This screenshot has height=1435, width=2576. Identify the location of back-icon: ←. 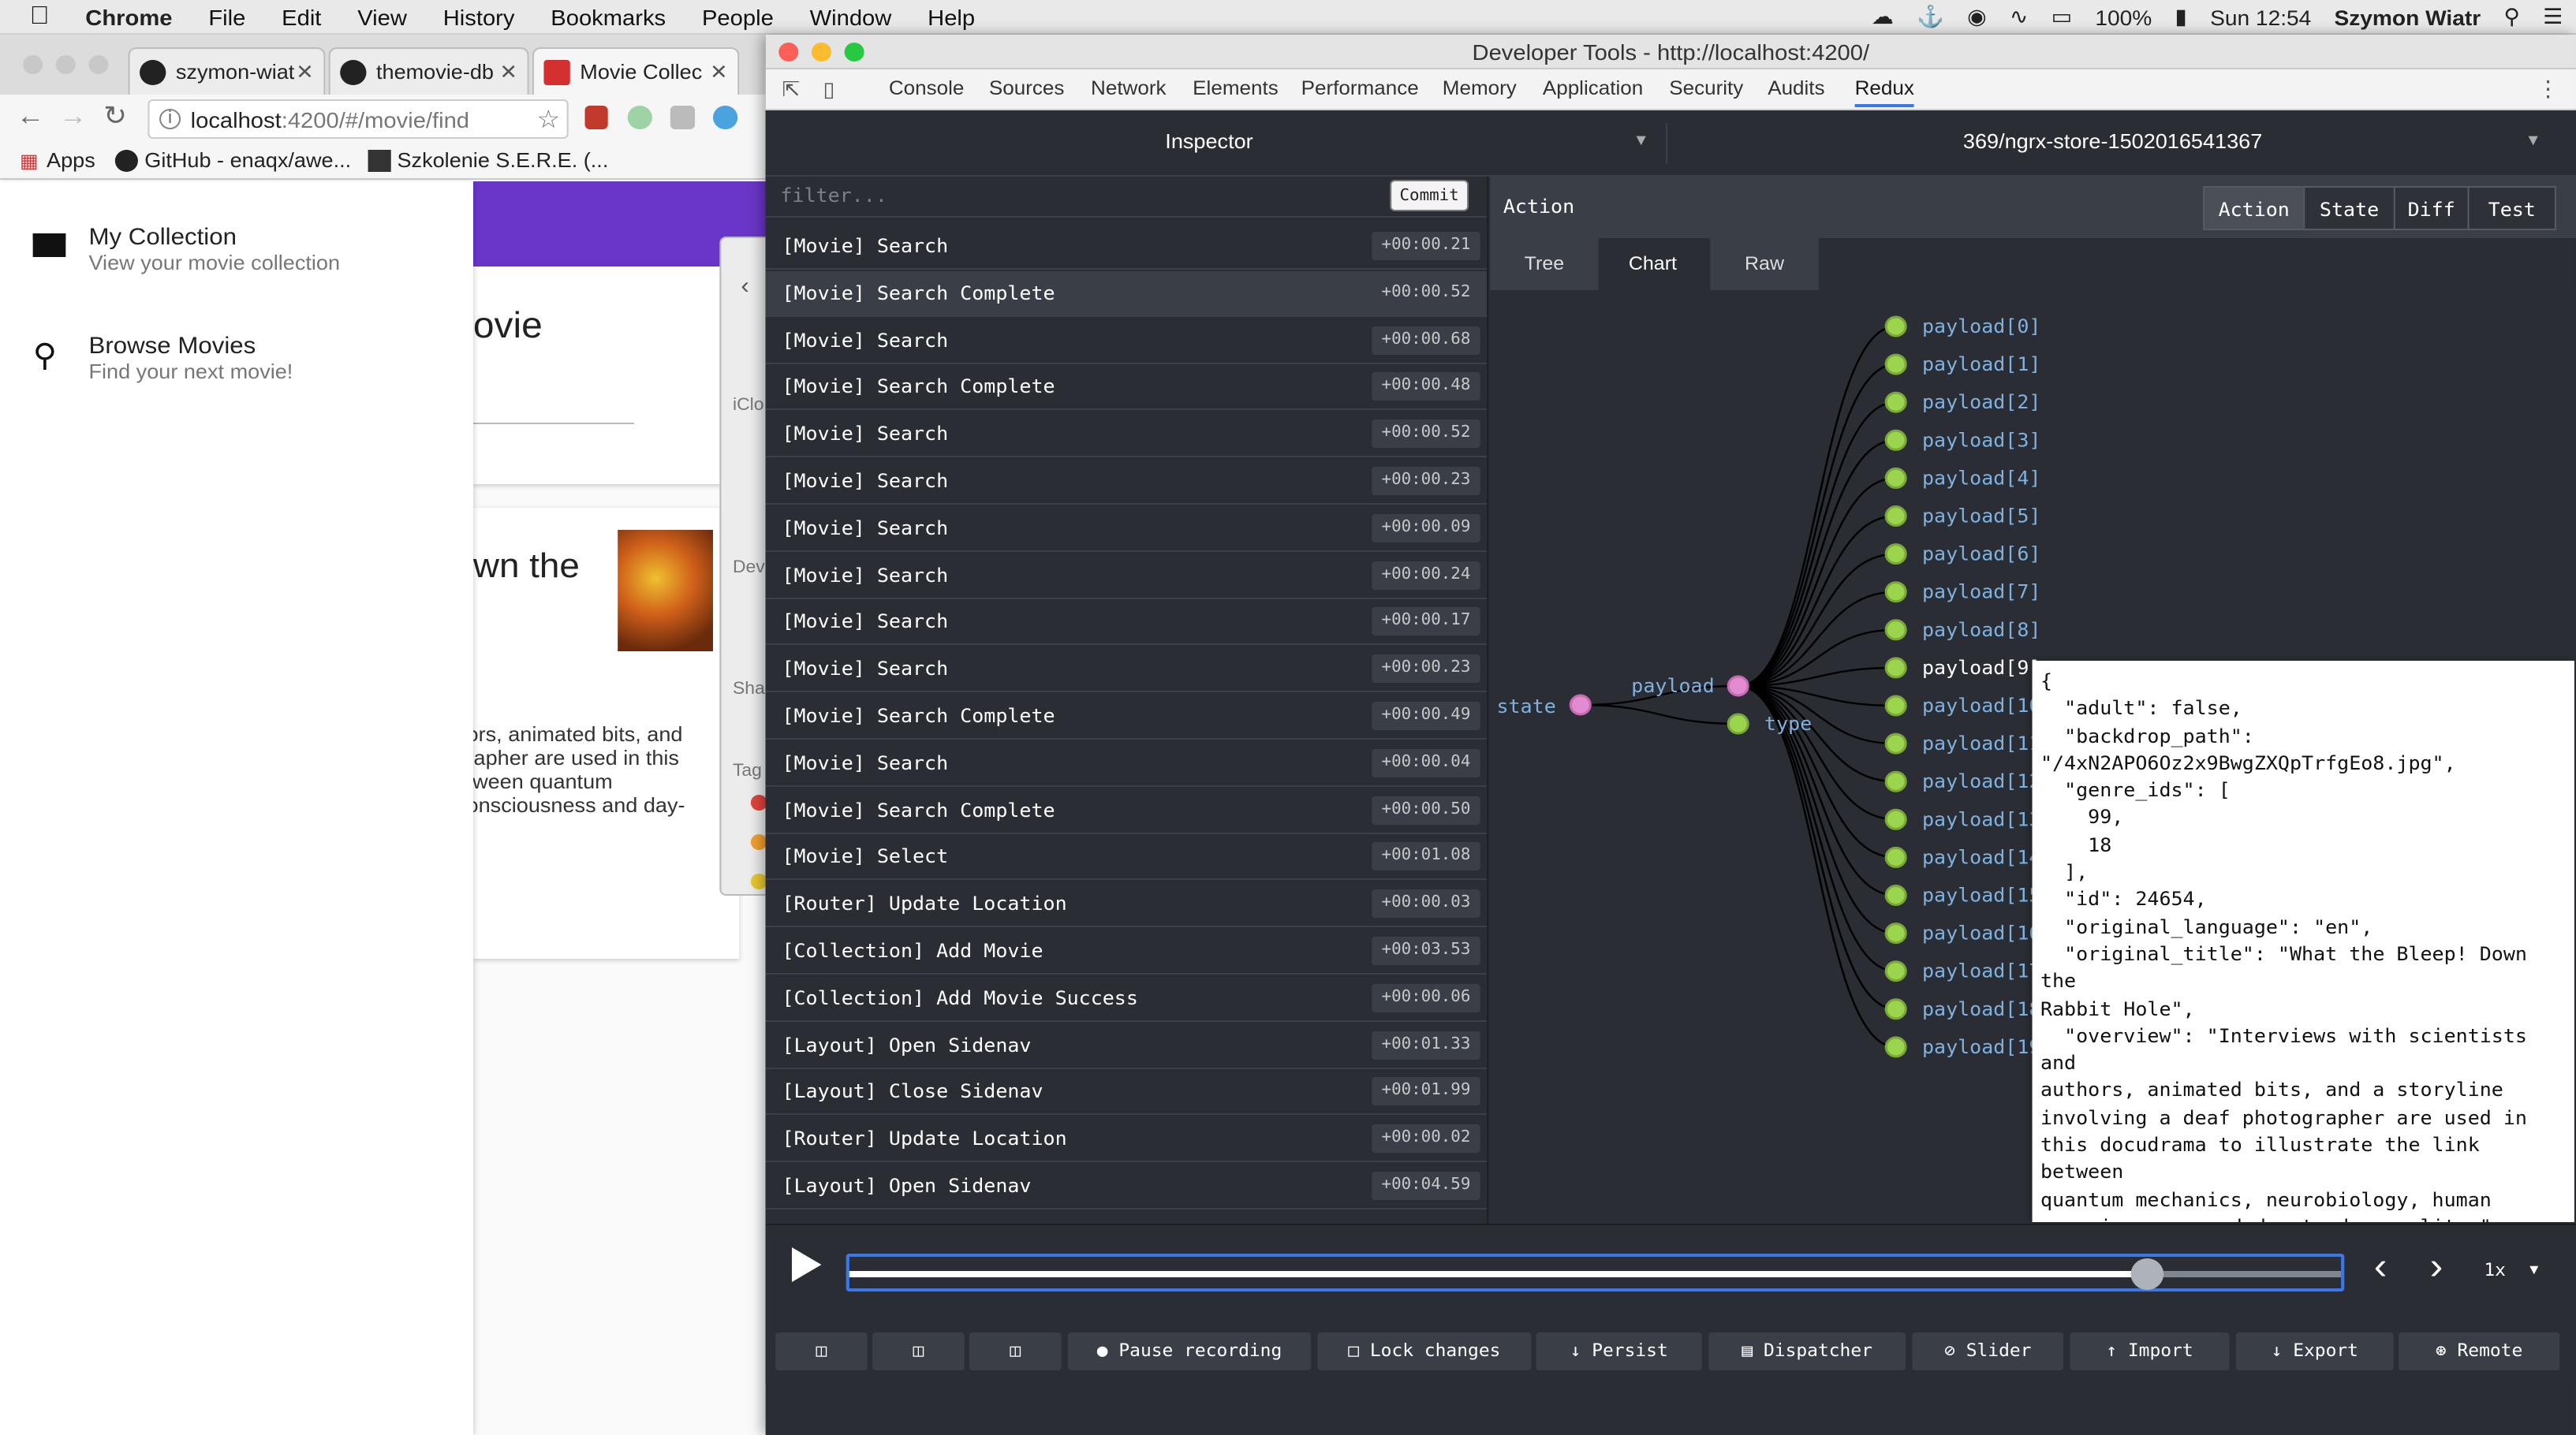
(30, 116).